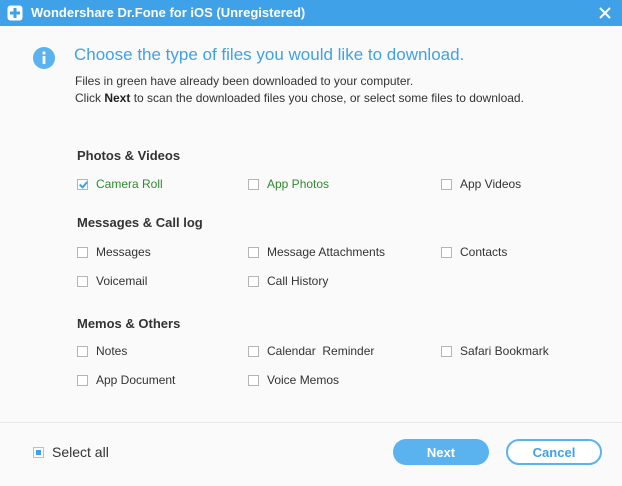  What do you see at coordinates (122, 281) in the screenshot?
I see `voicemail-label: Voicemail` at bounding box center [122, 281].